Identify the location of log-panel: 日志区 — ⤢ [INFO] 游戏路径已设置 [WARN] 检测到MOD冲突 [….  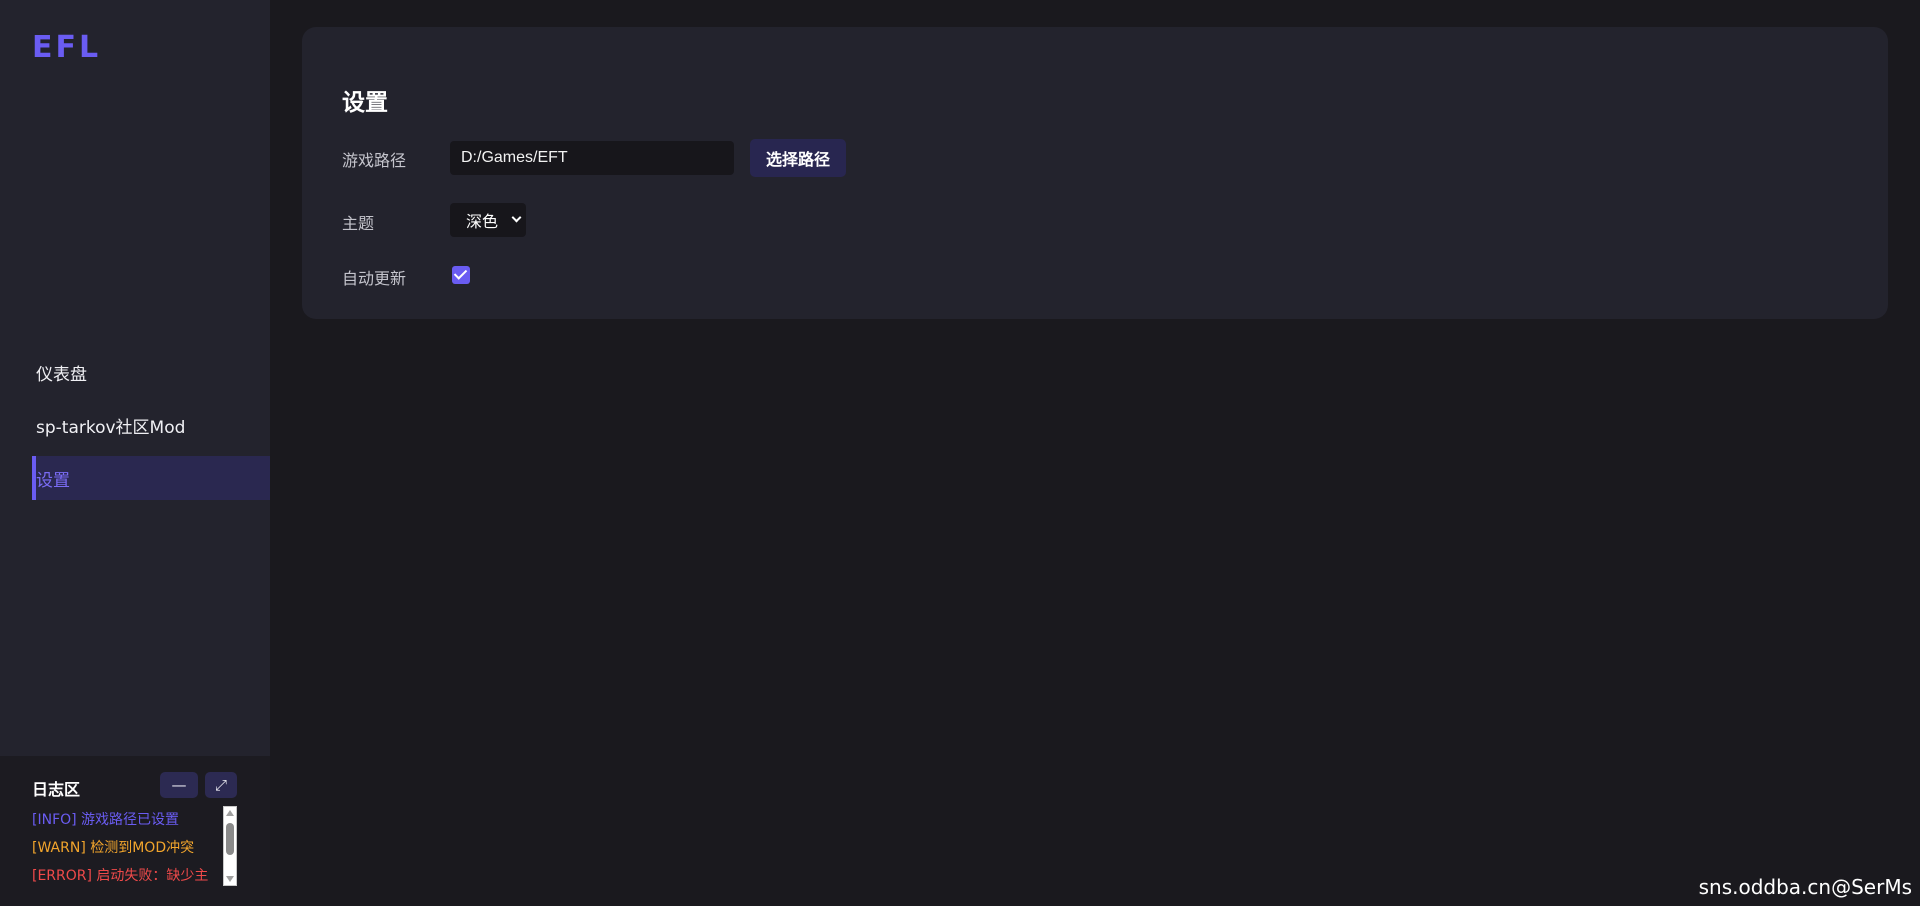
(135, 831).